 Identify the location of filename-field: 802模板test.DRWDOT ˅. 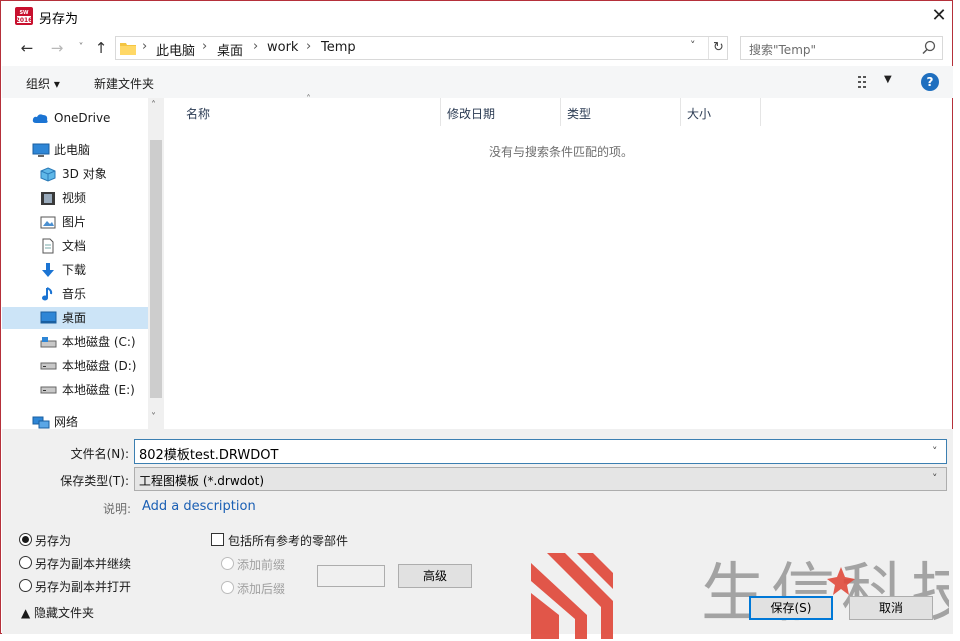
(540, 451).